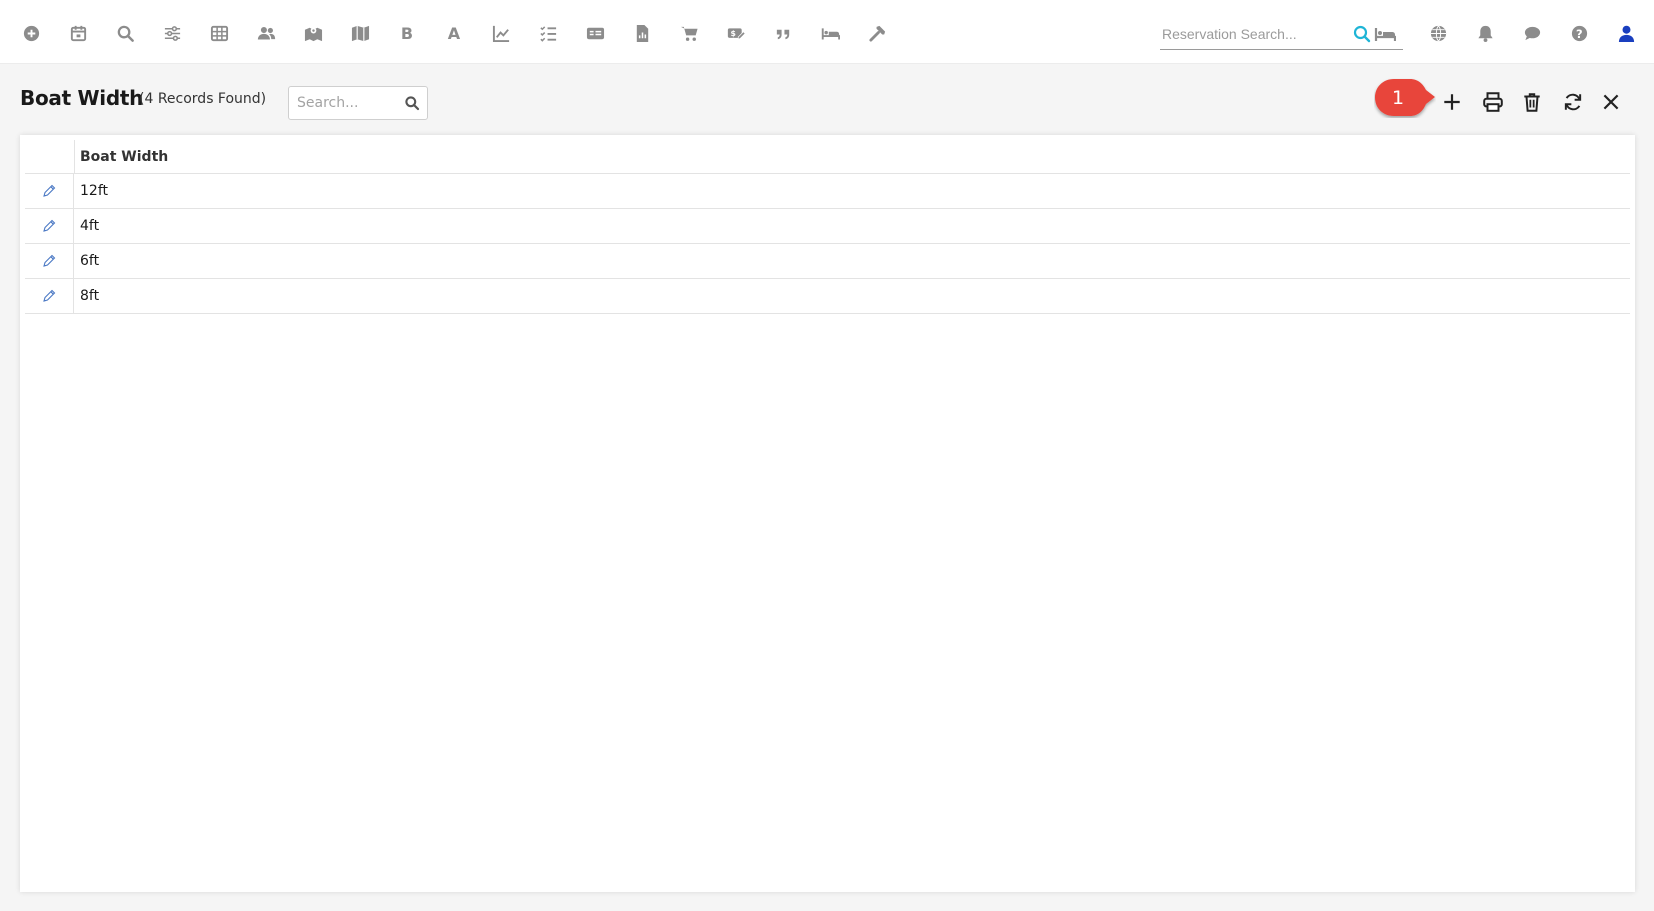  I want to click on add-button, so click(1452, 102).